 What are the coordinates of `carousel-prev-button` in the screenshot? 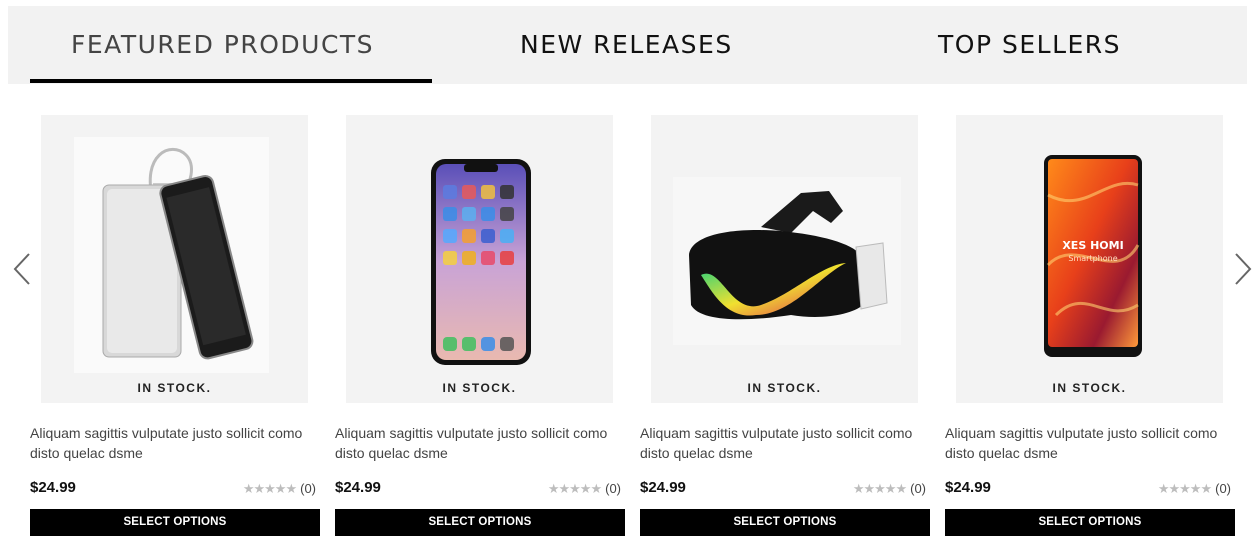 It's located at (22, 269).